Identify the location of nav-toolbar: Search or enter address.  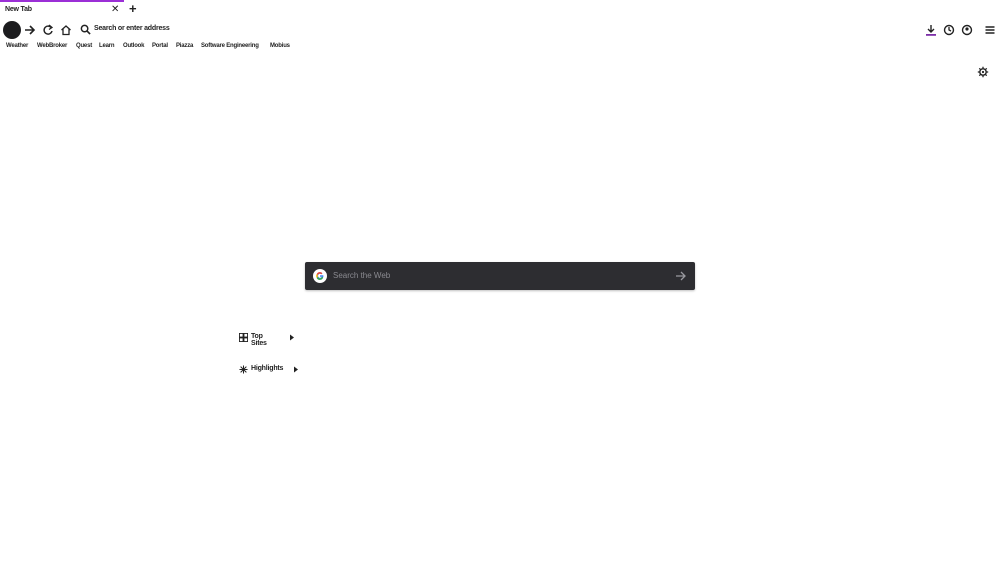
(500, 30).